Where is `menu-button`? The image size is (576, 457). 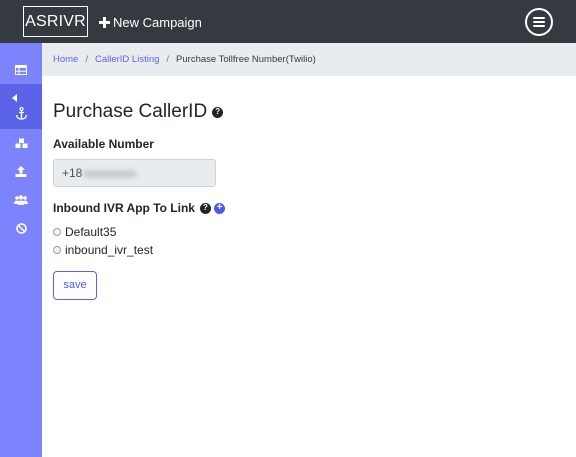
menu-button is located at coordinates (539, 22).